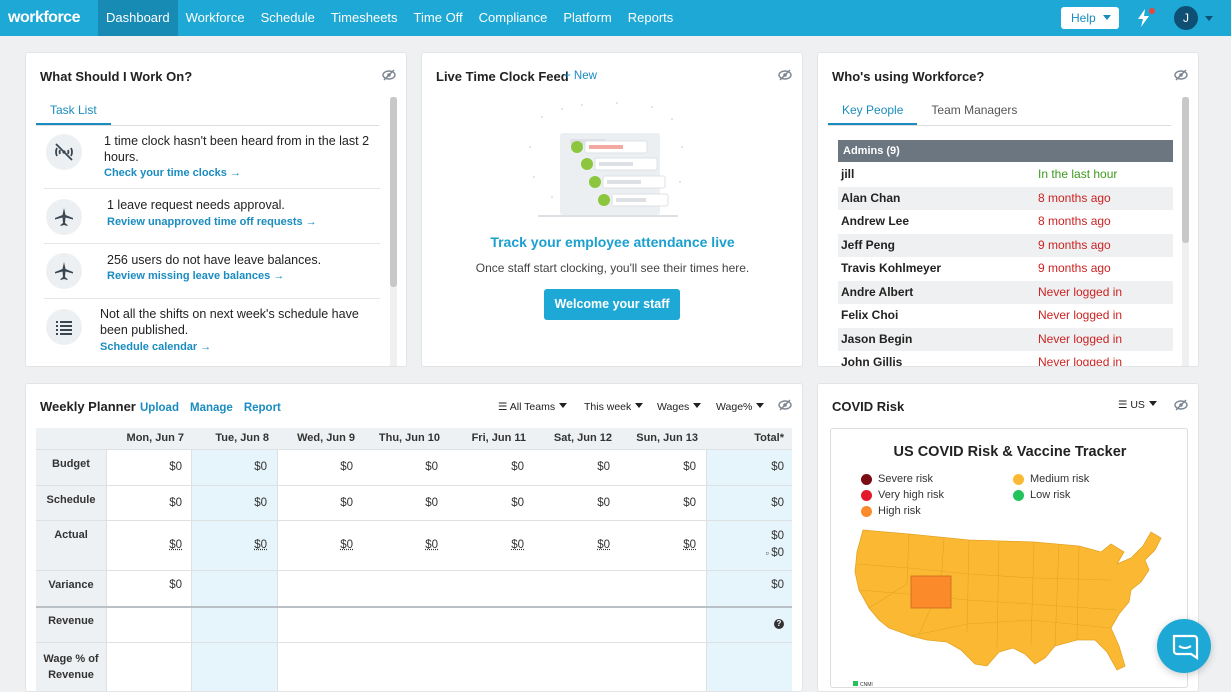 The width and height of the screenshot is (1231, 692). I want to click on person-row: Travis Kohlmeyer 9 months ago, so click(1005, 268).